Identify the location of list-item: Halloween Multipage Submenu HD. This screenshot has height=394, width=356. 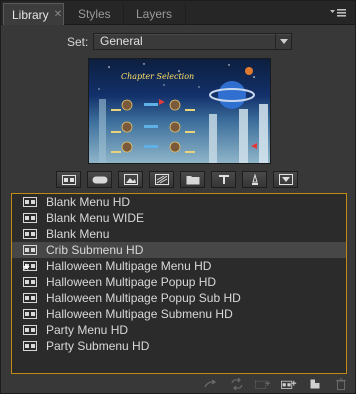
(179, 314).